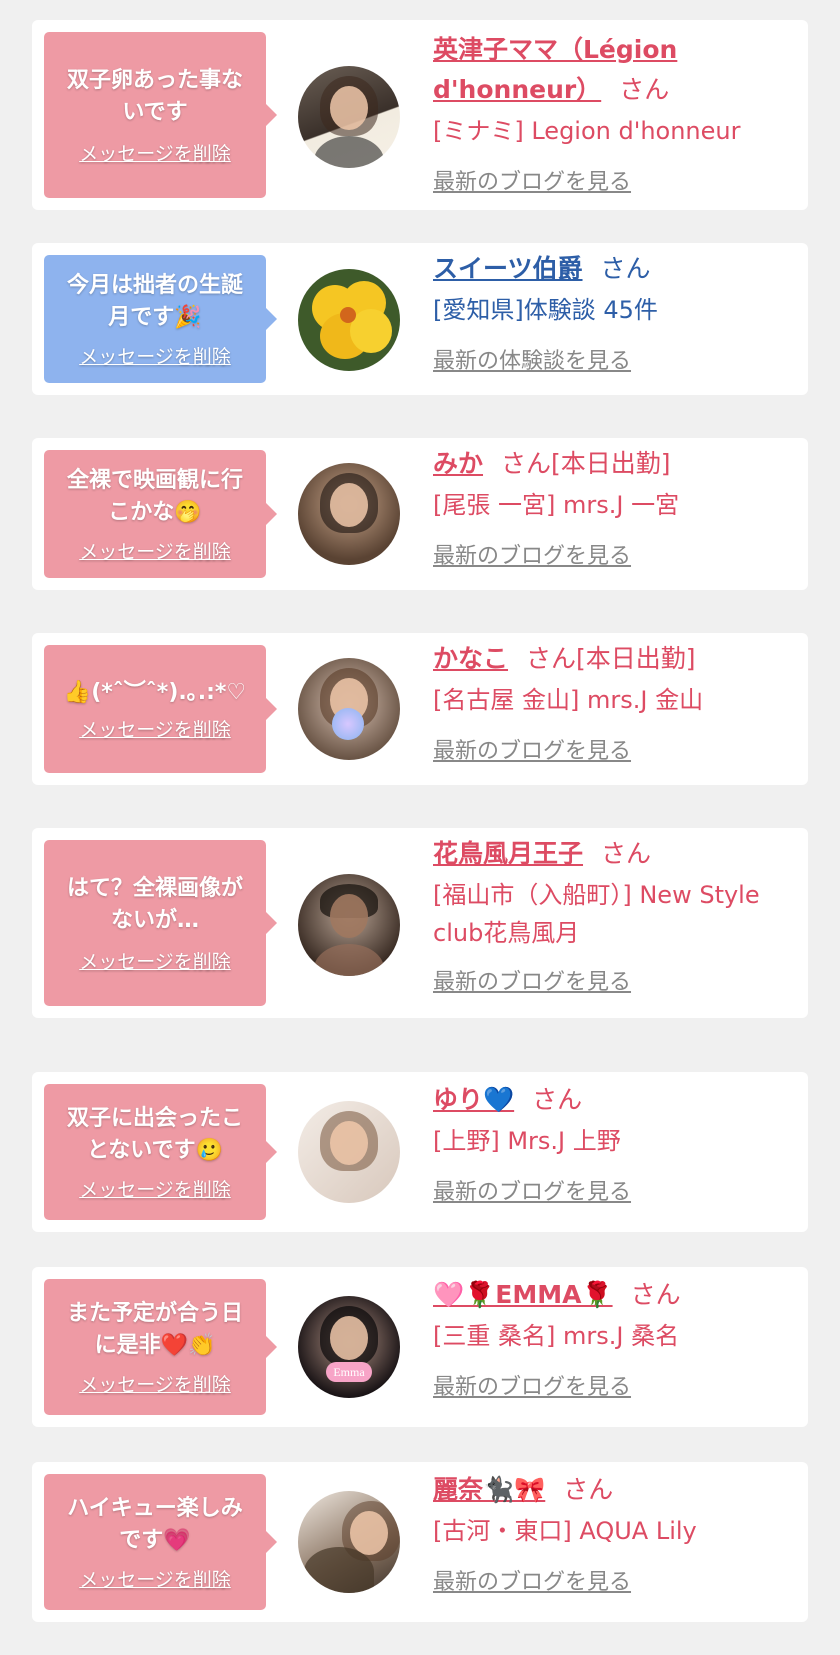  Describe the element at coordinates (556, 1336) in the screenshot. I see `location-text: [三重 桑名] mrs.J 桑名` at that location.